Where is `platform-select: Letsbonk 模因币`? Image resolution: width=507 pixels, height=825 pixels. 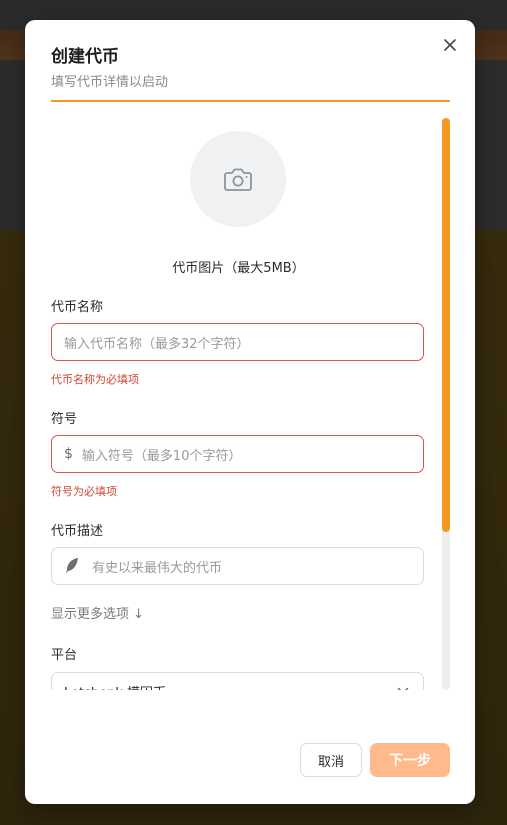
platform-select: Letsbonk 模因币 is located at coordinates (237, 681).